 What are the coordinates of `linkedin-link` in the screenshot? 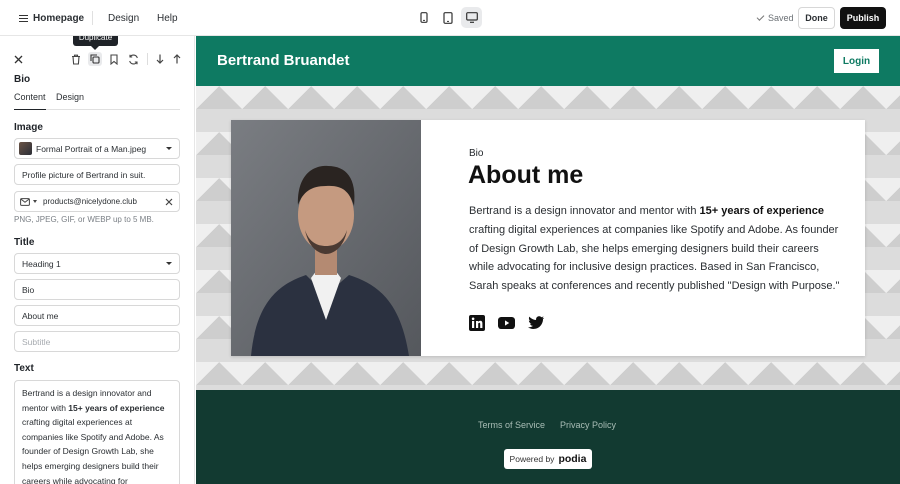 It's located at (477, 323).